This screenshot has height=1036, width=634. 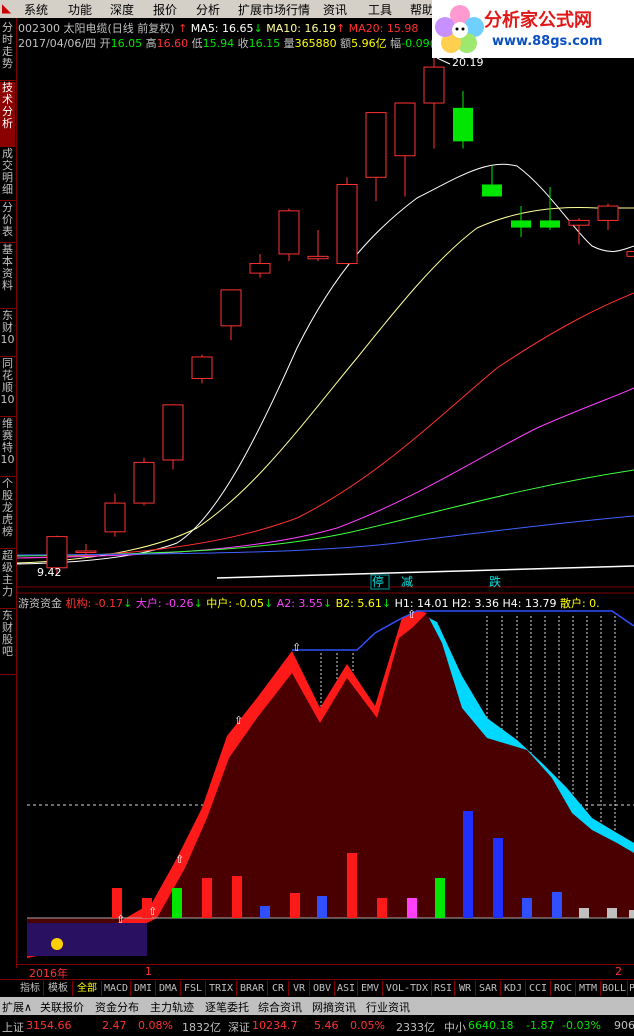 What do you see at coordinates (40, 603) in the screenshot?
I see `indicator-name: 游资资金` at bounding box center [40, 603].